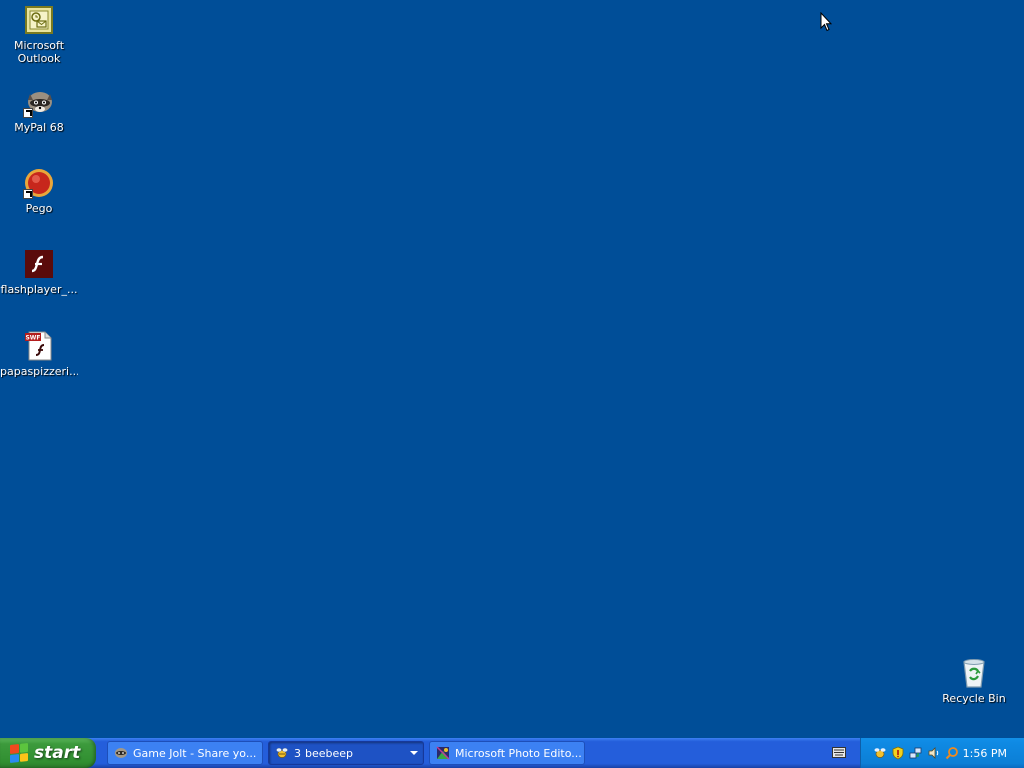 The image size is (1024, 768). Describe the element at coordinates (880, 753) in the screenshot. I see `beebeep-tray-icon` at that location.